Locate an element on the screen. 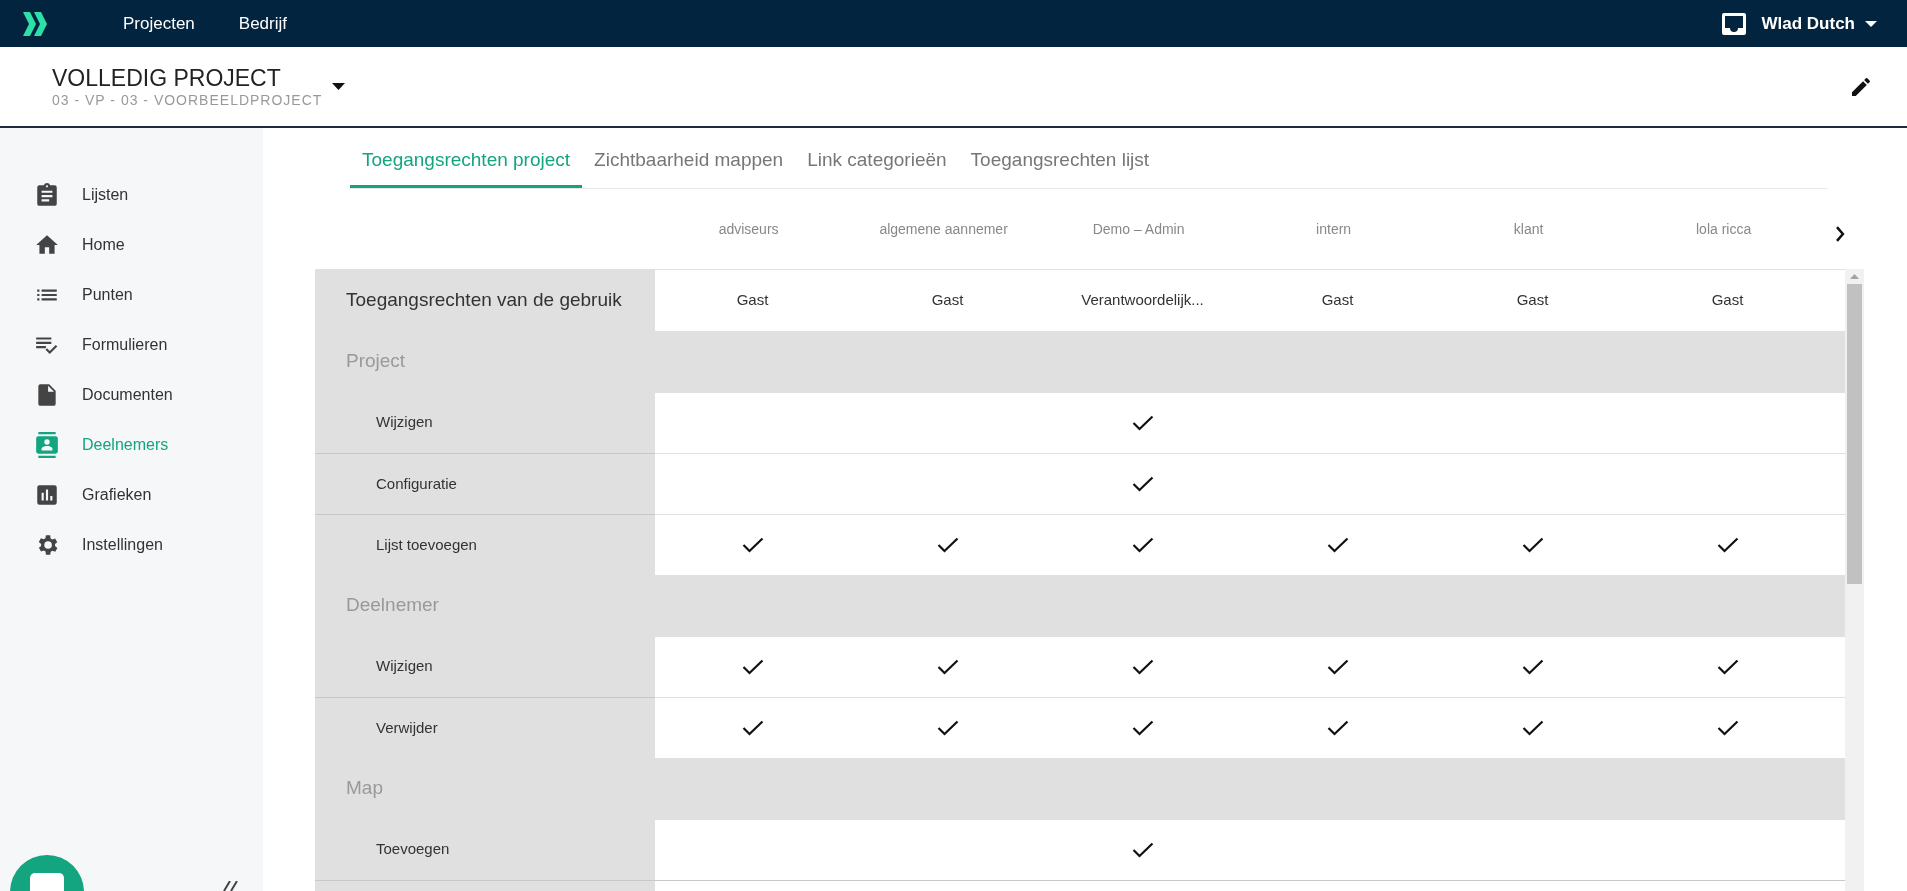 The width and height of the screenshot is (1907, 891). sidebar-item: Documenten is located at coordinates (131, 395).